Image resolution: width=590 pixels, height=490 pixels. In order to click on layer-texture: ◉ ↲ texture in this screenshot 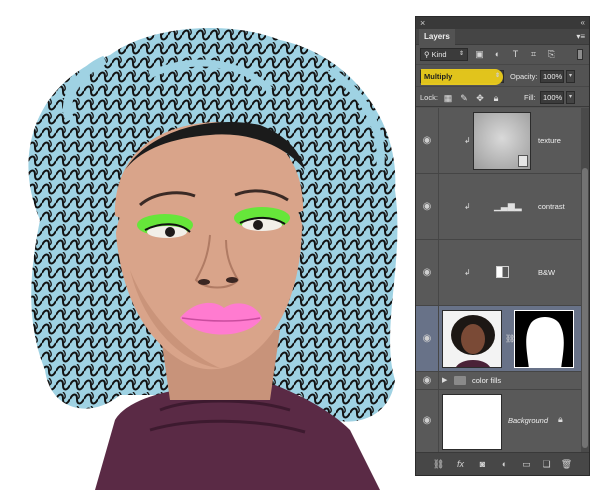, I will do `click(498, 141)`.